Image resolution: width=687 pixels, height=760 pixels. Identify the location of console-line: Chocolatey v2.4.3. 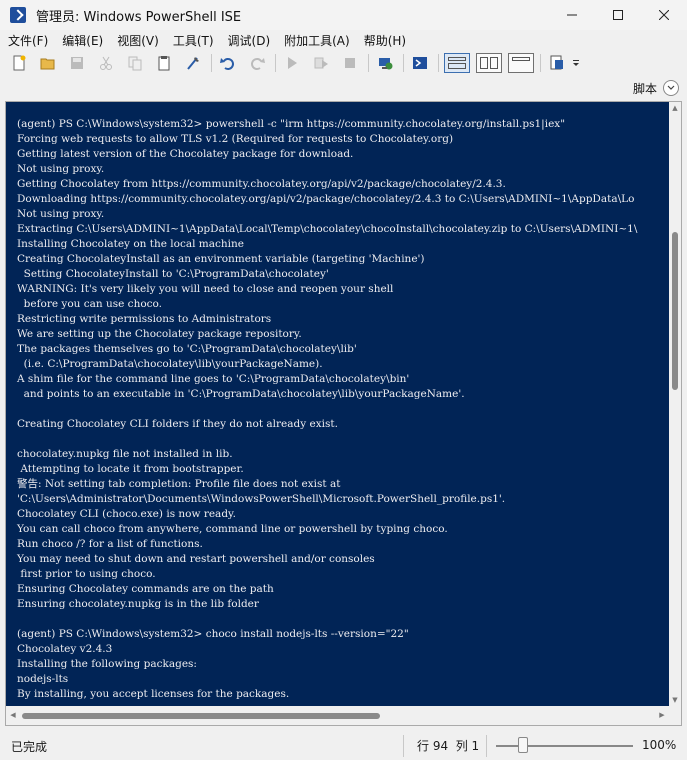
(65, 649).